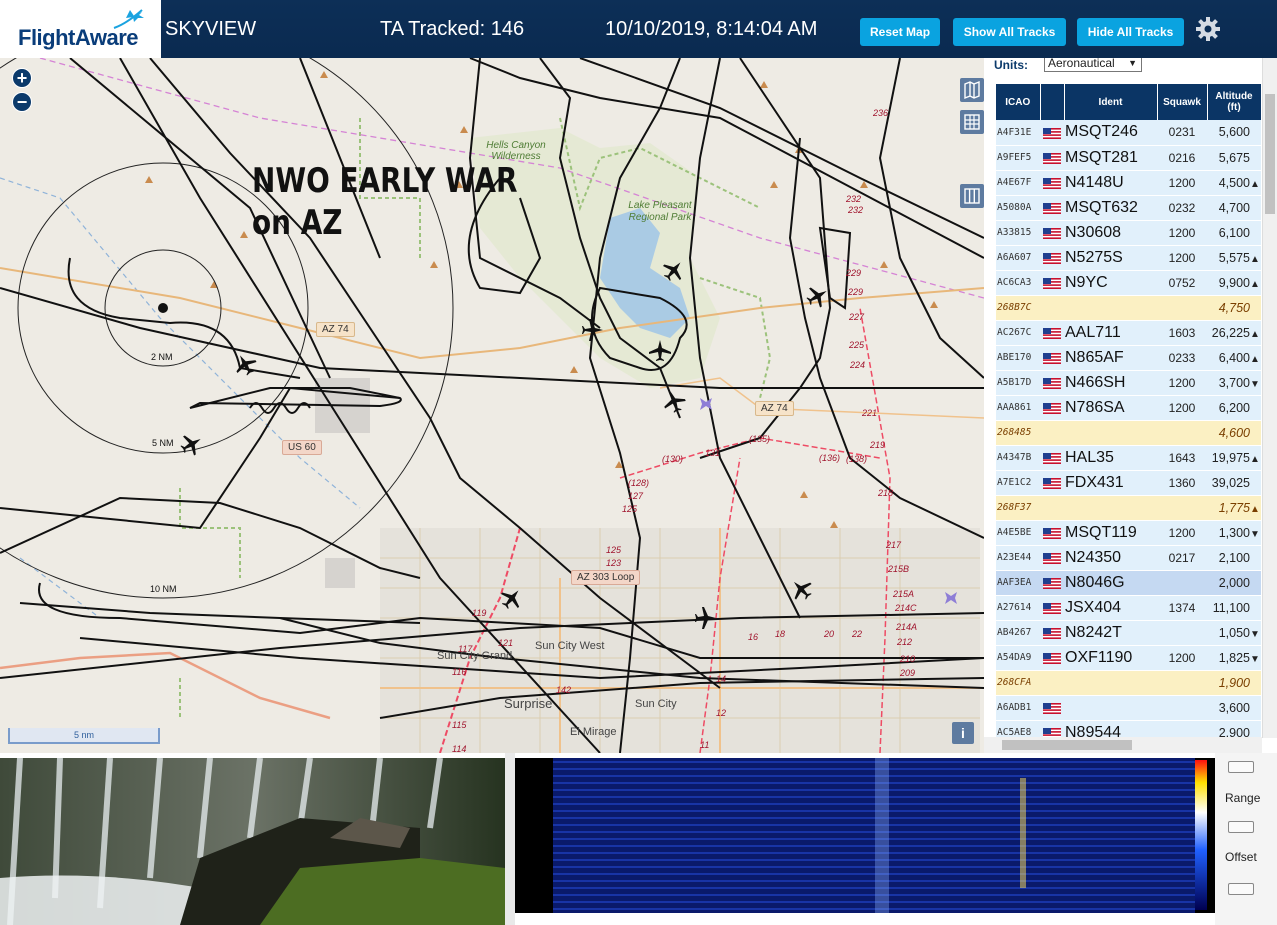  I want to click on altitude-trend-icon: ▼, so click(1255, 634).